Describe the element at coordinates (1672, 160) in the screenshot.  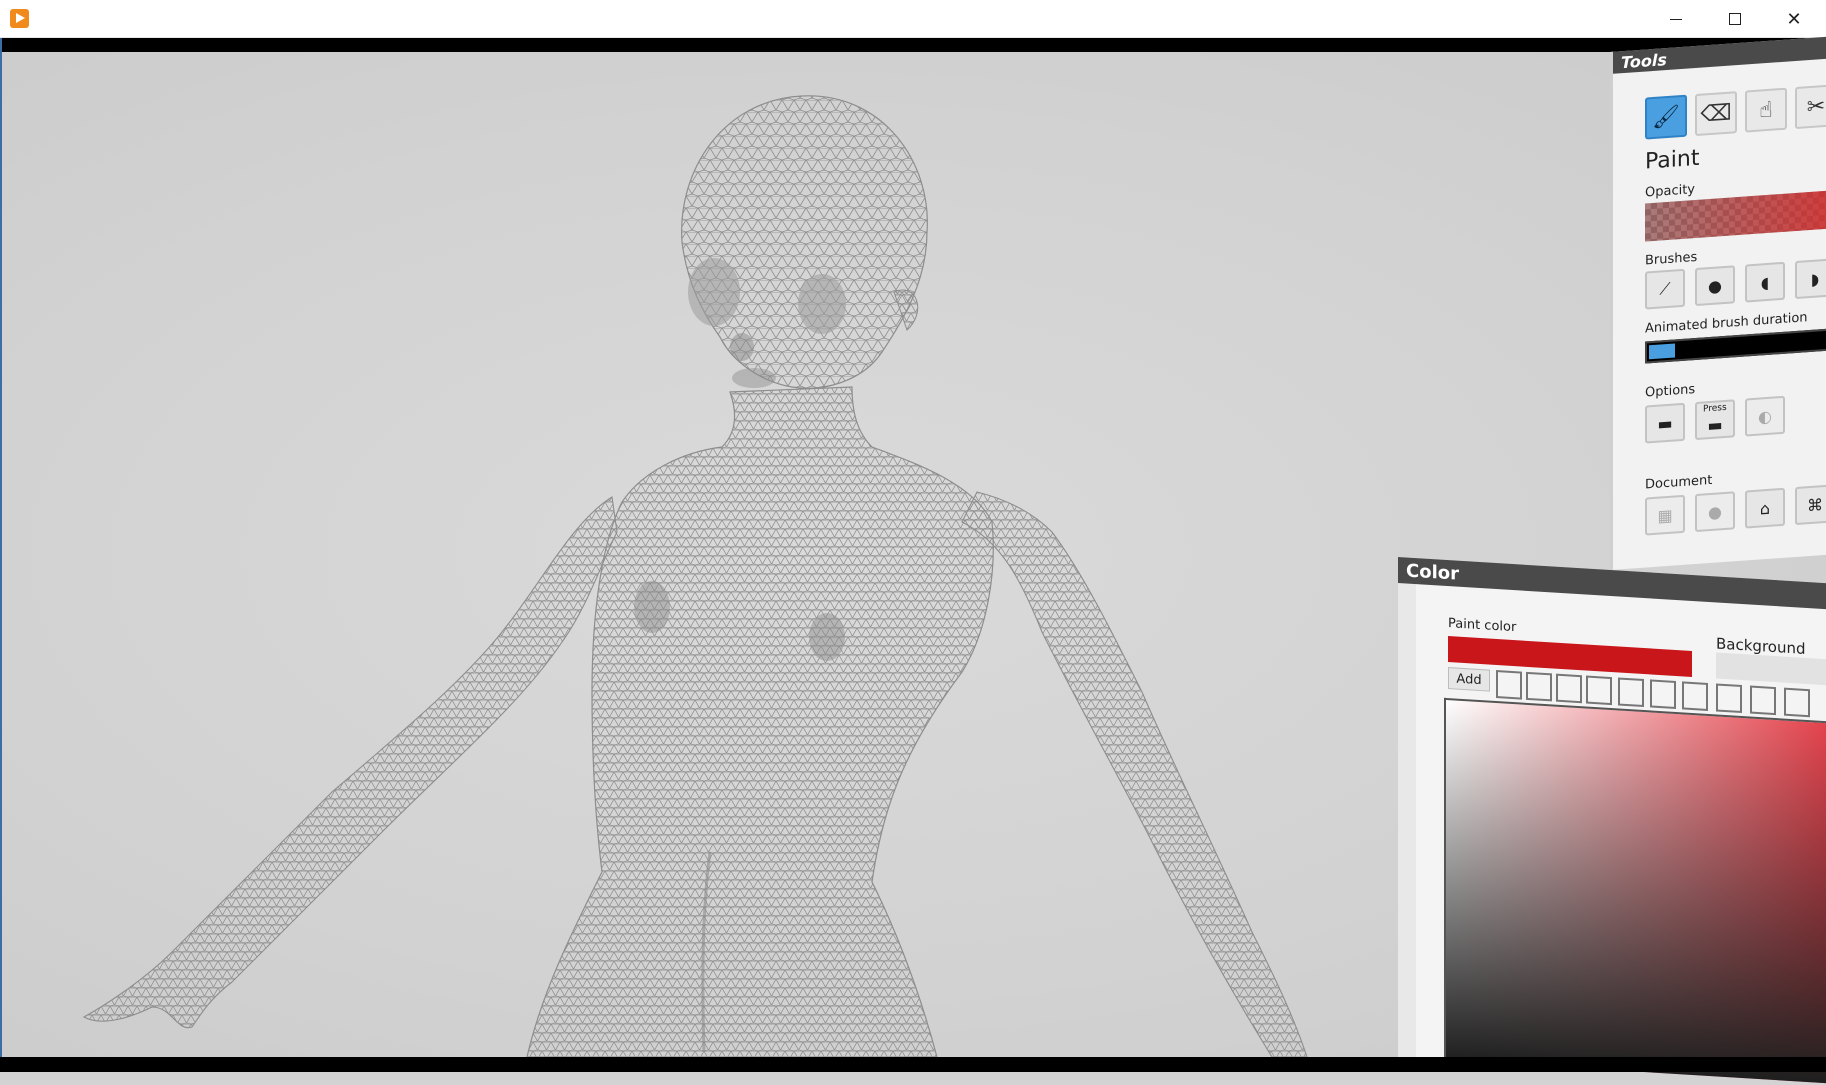
I see `tool-mode-label: Paint` at that location.